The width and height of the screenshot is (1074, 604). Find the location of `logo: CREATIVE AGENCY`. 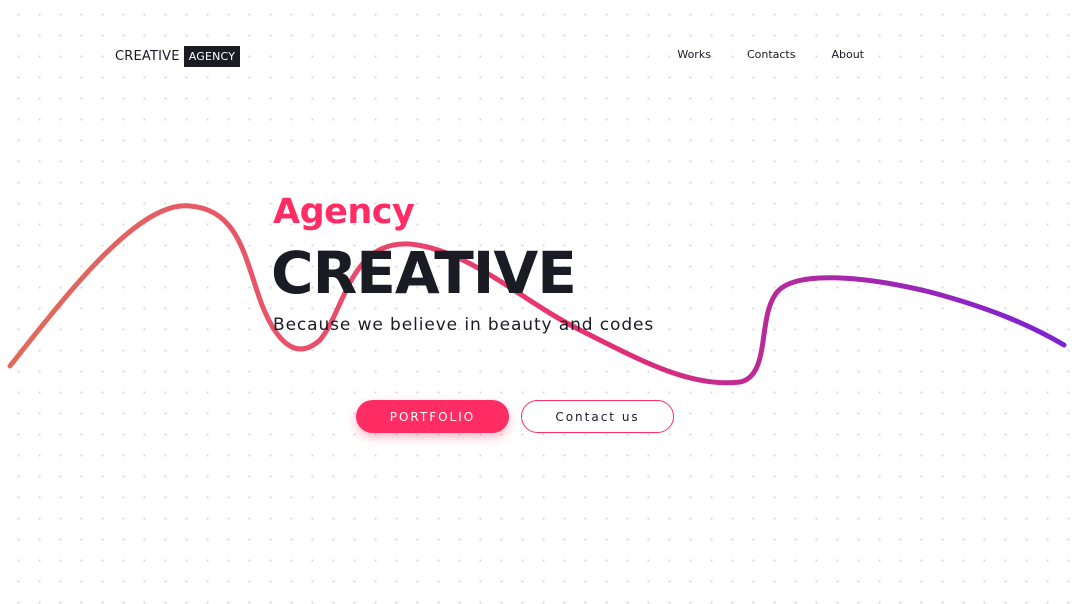

logo: CREATIVE AGENCY is located at coordinates (178, 56).